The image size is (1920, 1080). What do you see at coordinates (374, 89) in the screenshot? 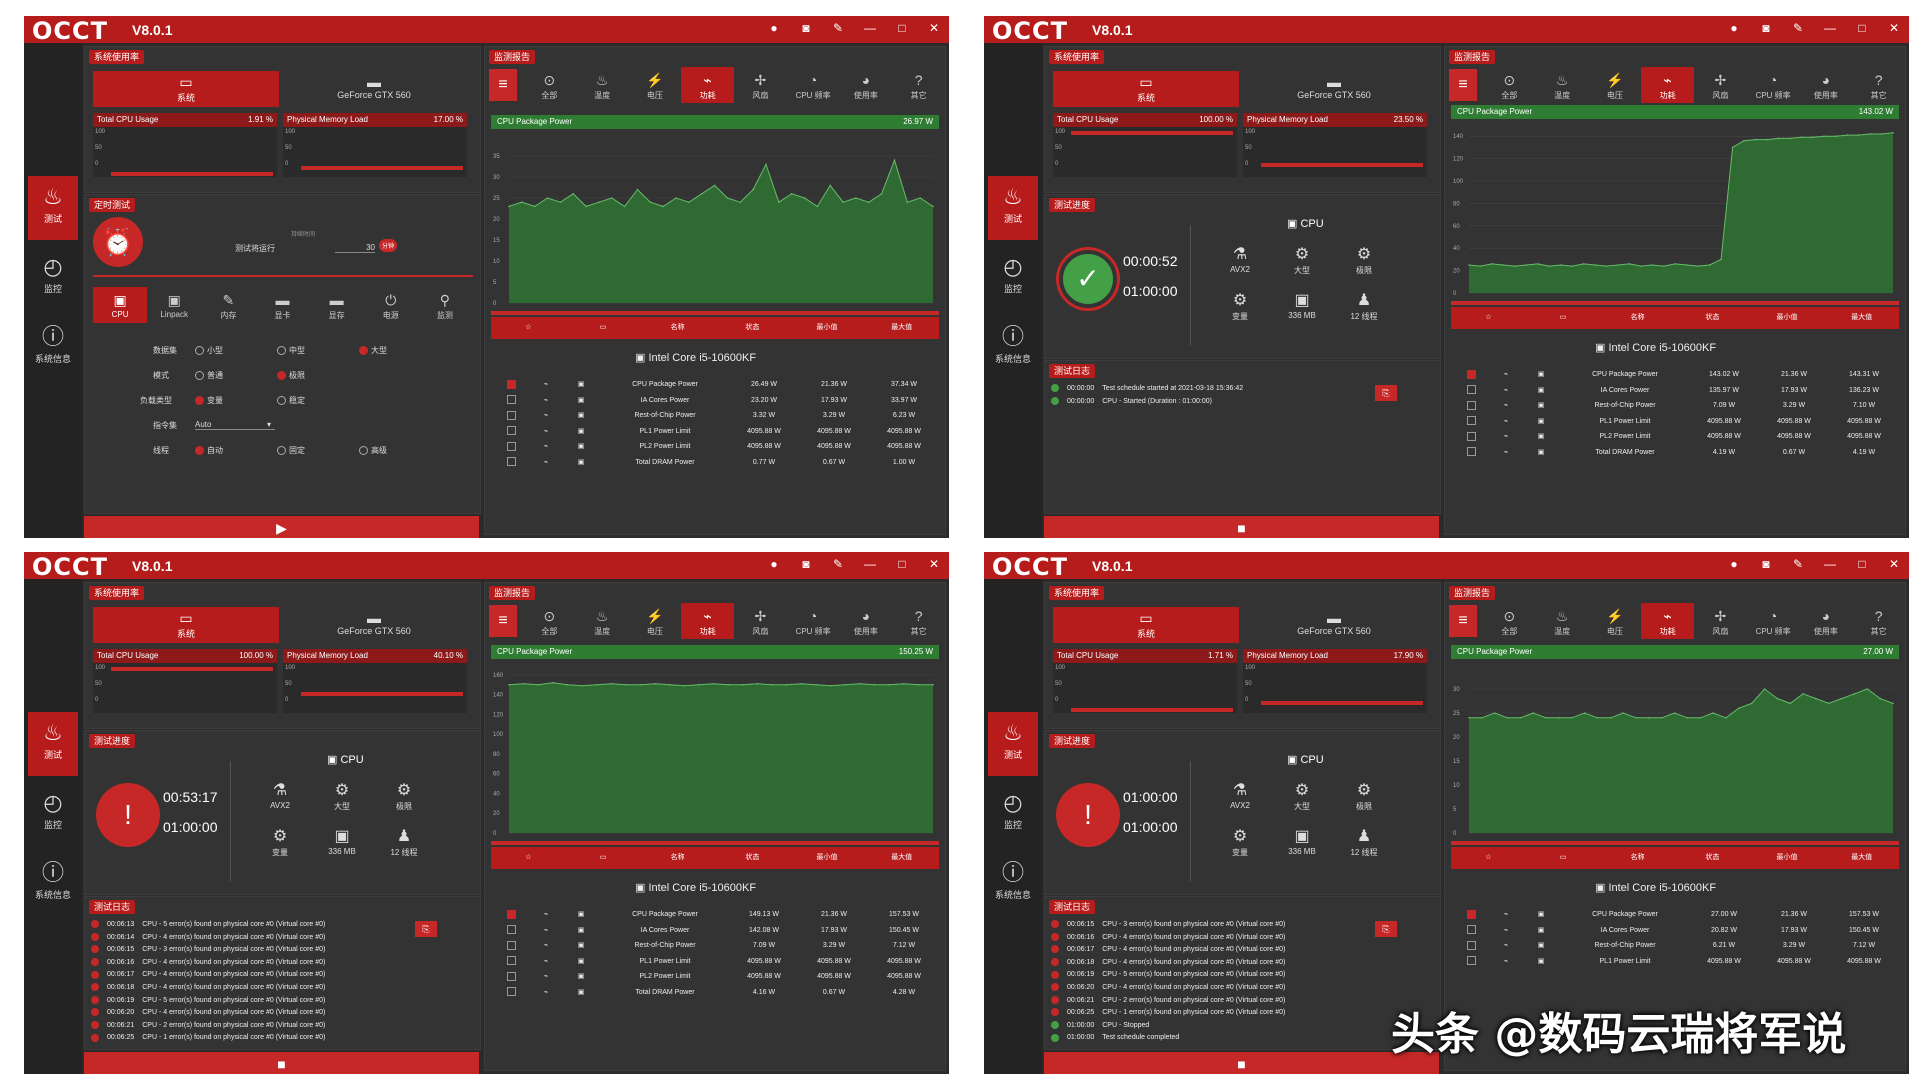
I see `tab-gpu: ▬ GeForce GTX 560` at bounding box center [374, 89].